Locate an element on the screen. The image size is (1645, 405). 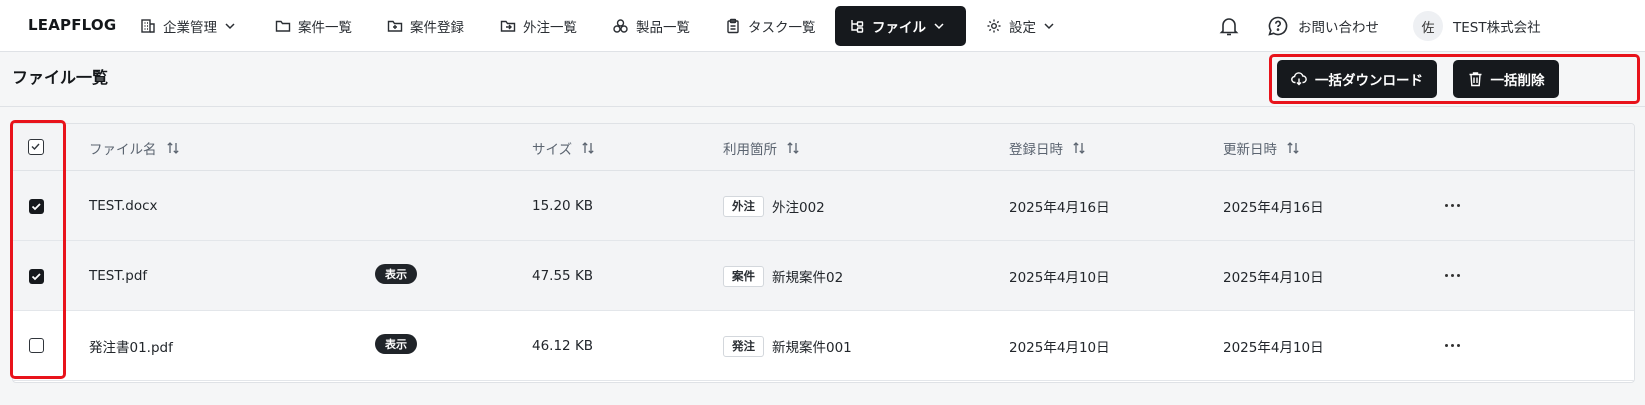
column-header-file-name: ファイル名 is located at coordinates (134, 147).